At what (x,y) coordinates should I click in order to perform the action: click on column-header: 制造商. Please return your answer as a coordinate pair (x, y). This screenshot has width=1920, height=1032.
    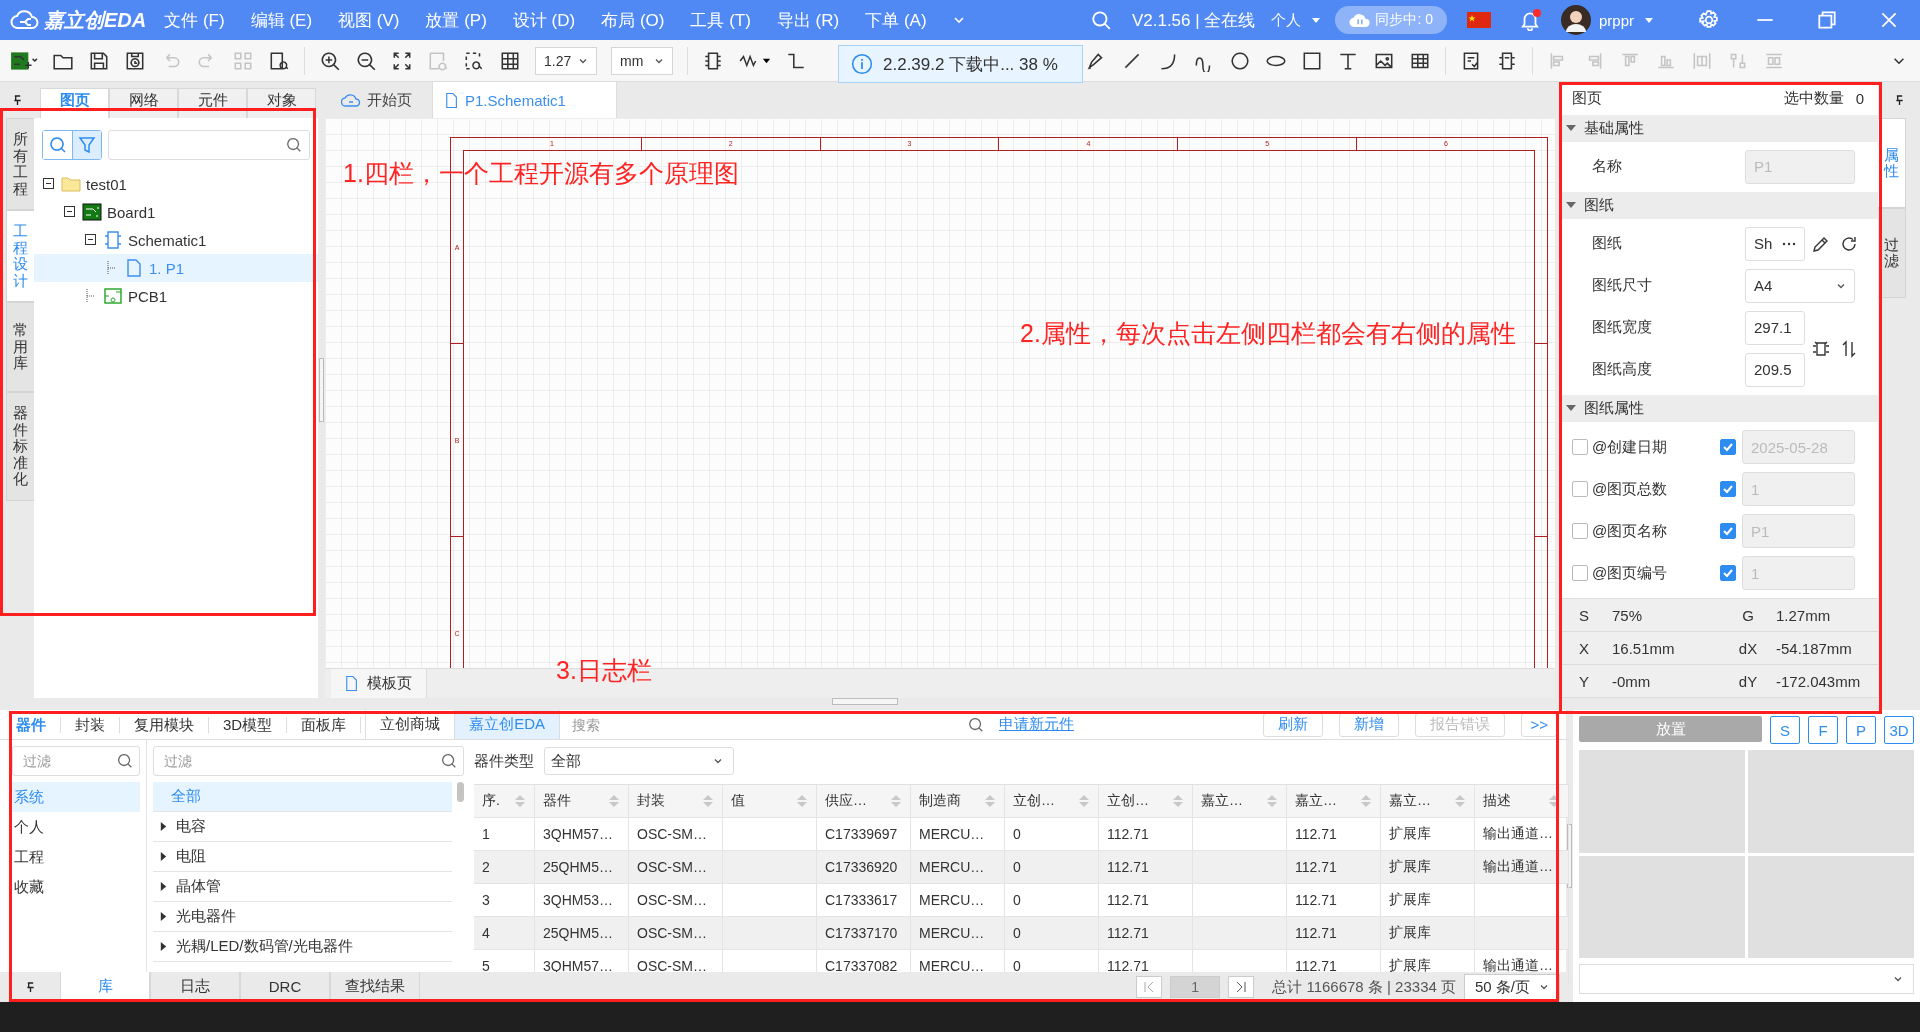
    Looking at the image, I should click on (958, 801).